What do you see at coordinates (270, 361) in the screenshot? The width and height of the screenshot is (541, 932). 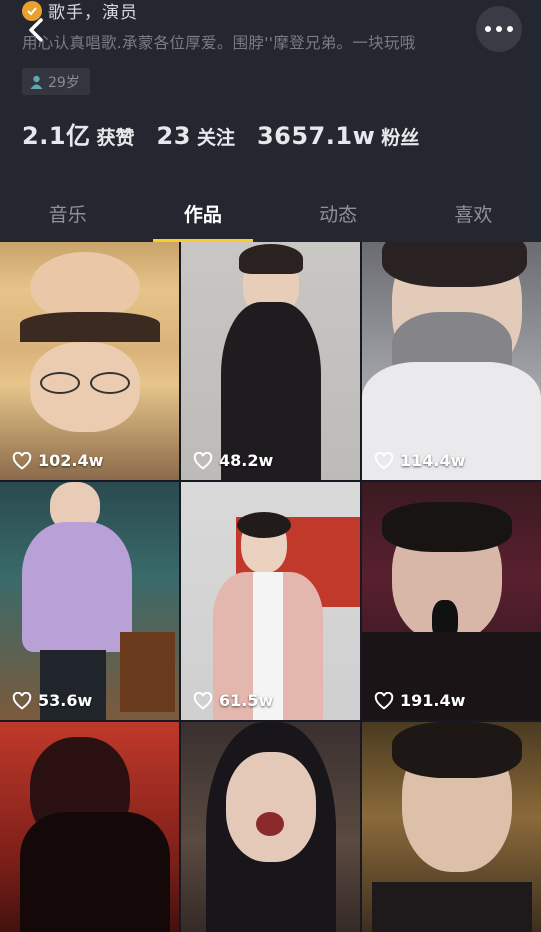 I see `video-thumbnail: 48.2w` at bounding box center [270, 361].